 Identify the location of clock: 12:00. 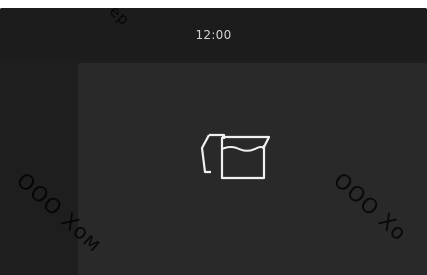
(213, 35).